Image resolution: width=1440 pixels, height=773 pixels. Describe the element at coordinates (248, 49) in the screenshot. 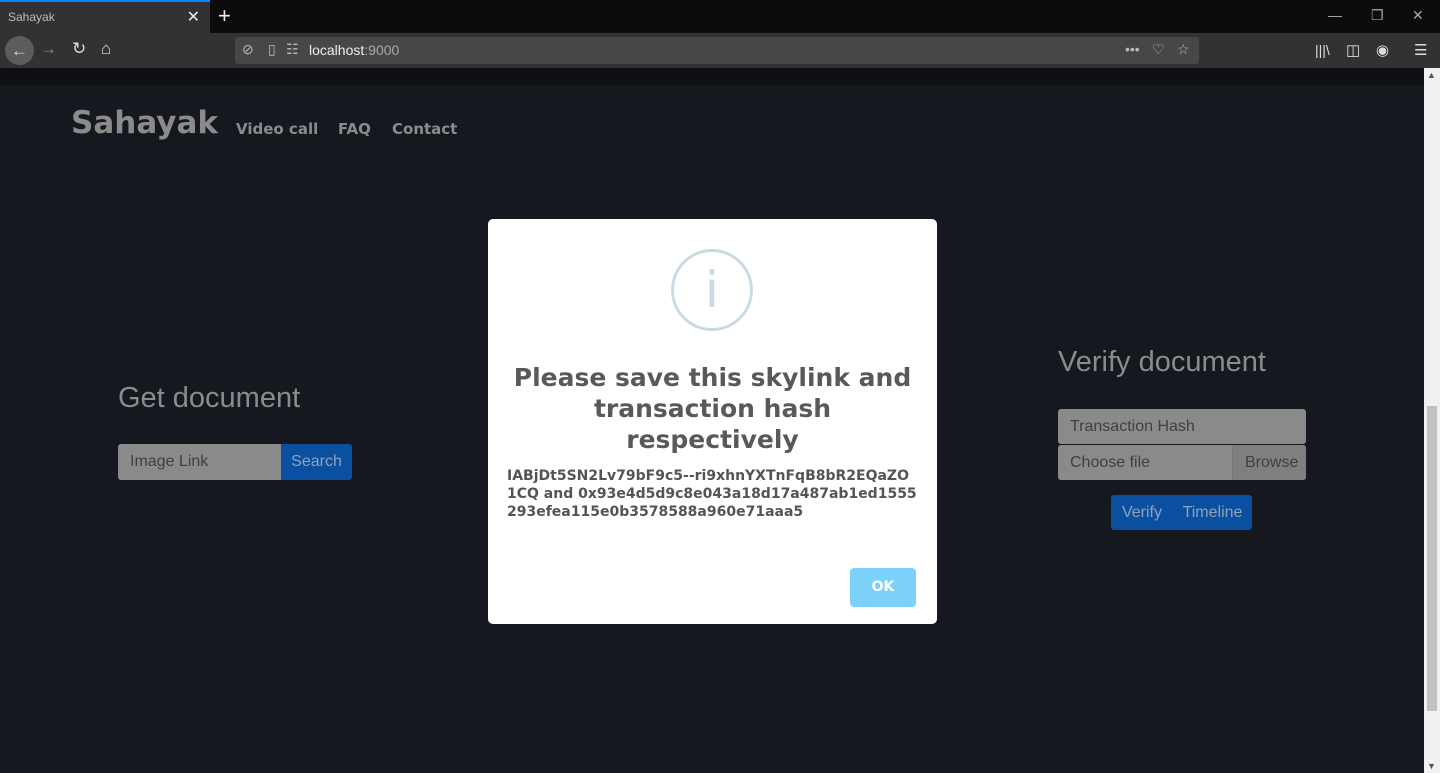

I see `tracking-protection-icon: ⊘` at that location.